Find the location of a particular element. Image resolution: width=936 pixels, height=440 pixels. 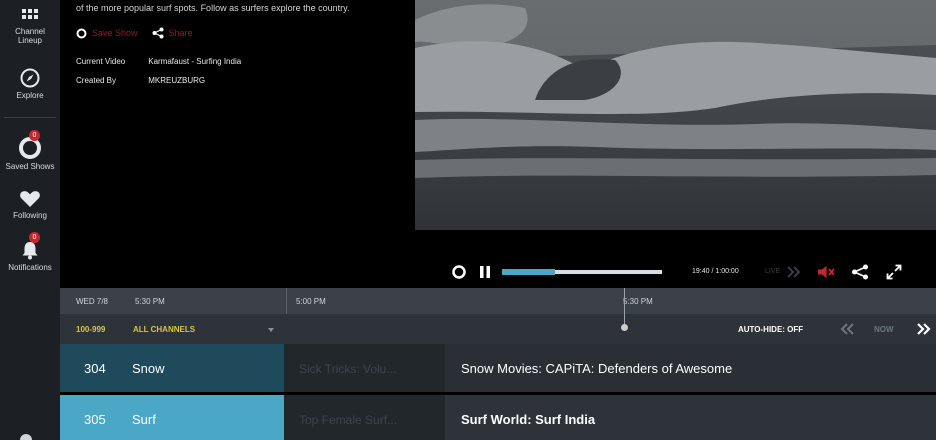

skip-forward-icon is located at coordinates (794, 272).